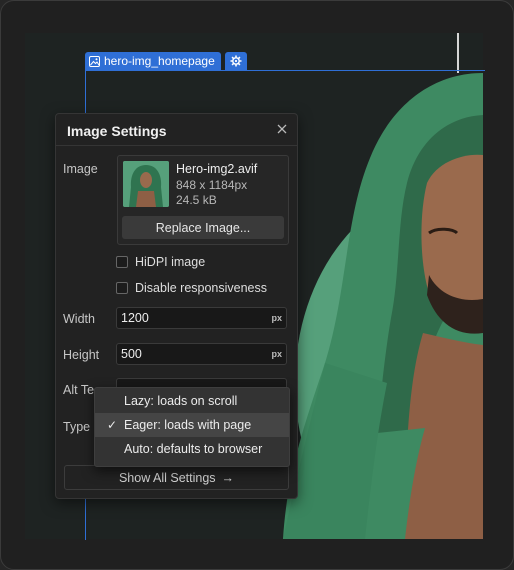 The image size is (514, 570). Describe the element at coordinates (170, 262) in the screenshot. I see `hidpi-label: HiDPI image` at that location.